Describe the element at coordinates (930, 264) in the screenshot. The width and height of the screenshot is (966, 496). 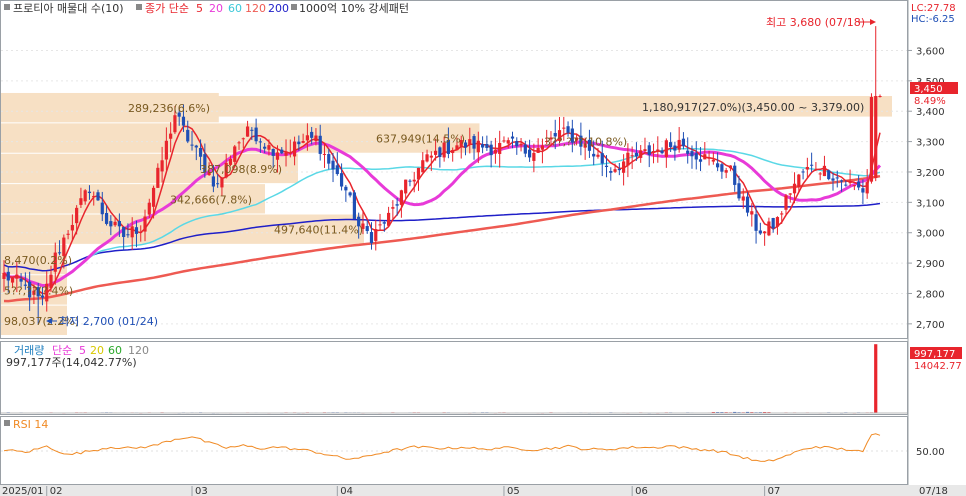
I see `y-tick-label: 2,900` at that location.